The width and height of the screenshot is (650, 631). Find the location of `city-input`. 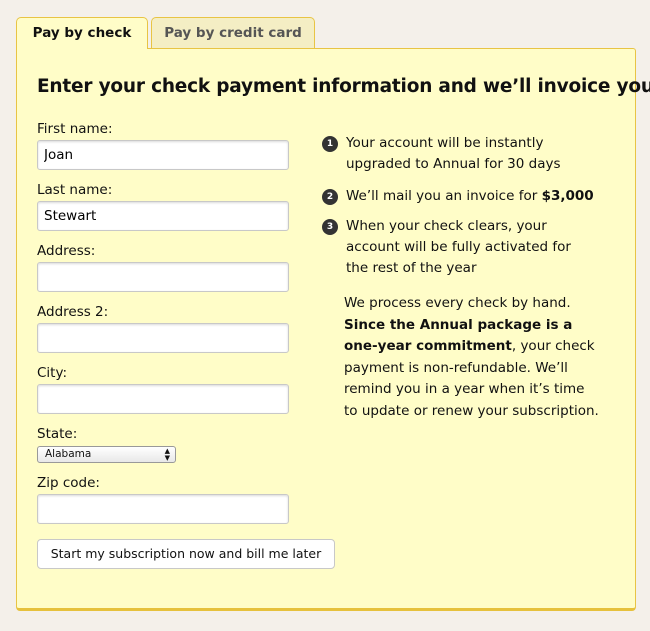

city-input is located at coordinates (163, 399).